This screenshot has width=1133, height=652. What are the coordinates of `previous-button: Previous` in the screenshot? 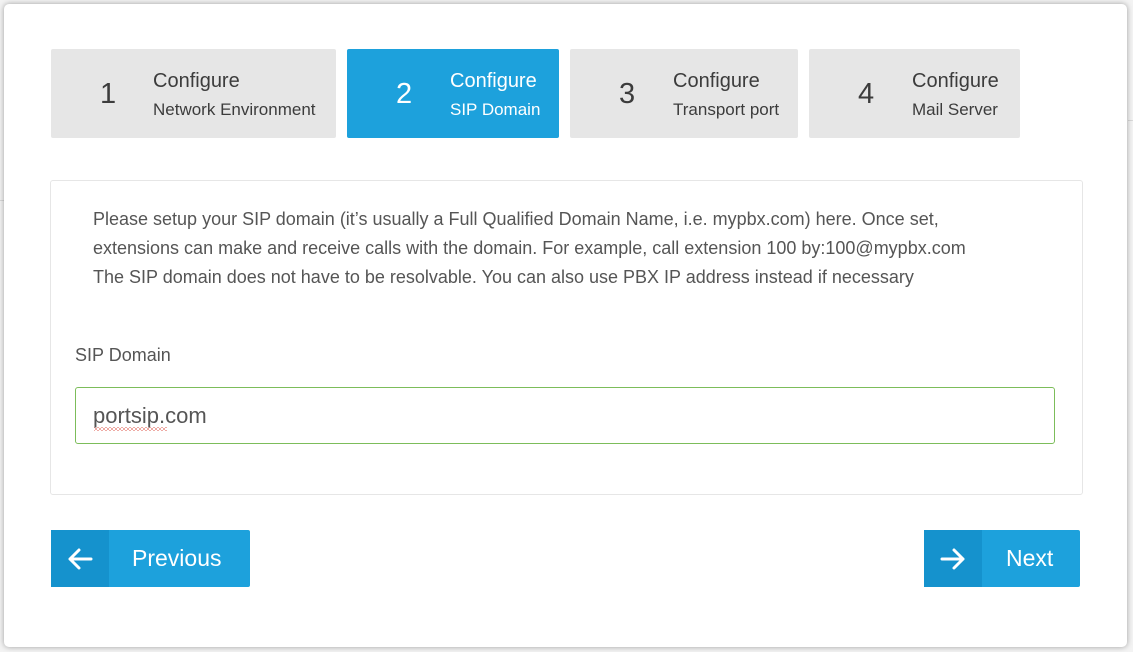 It's located at (150, 558).